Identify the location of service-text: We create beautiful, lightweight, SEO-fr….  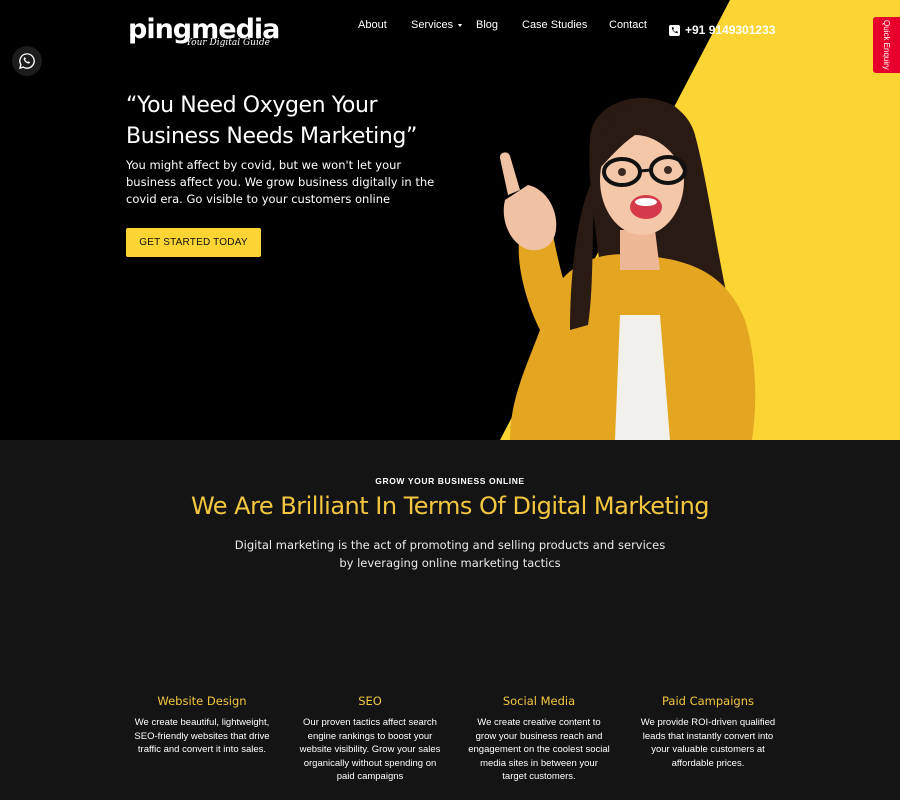
(202, 736).